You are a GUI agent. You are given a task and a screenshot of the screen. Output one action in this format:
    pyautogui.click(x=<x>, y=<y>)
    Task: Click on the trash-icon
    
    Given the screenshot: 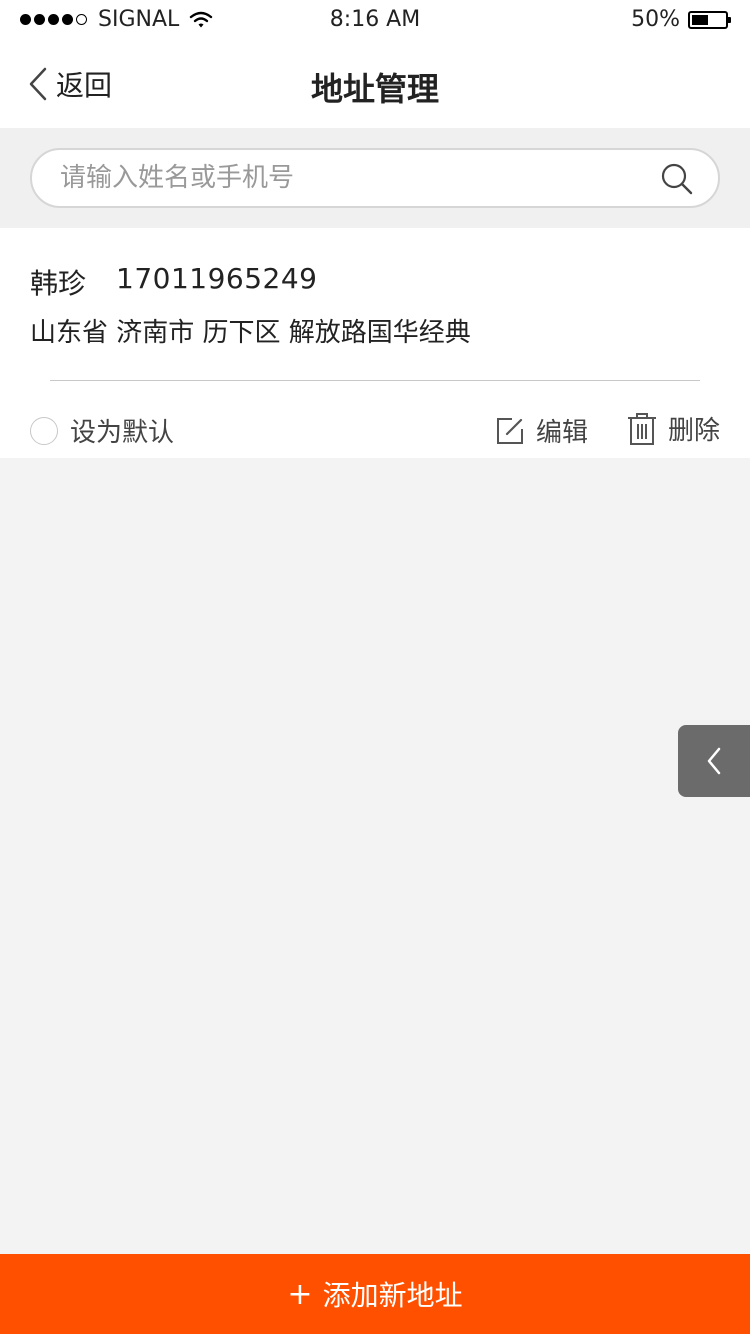 What is the action you would take?
    pyautogui.click(x=642, y=428)
    